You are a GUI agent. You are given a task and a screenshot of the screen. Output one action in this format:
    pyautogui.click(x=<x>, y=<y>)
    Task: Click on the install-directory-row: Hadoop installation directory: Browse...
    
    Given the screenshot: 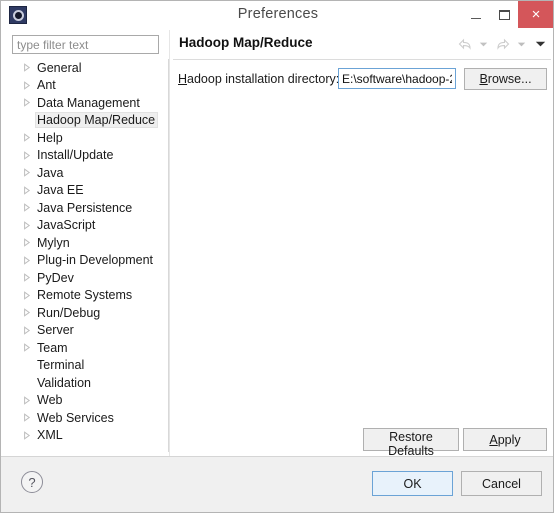 What is the action you would take?
    pyautogui.click(x=363, y=80)
    